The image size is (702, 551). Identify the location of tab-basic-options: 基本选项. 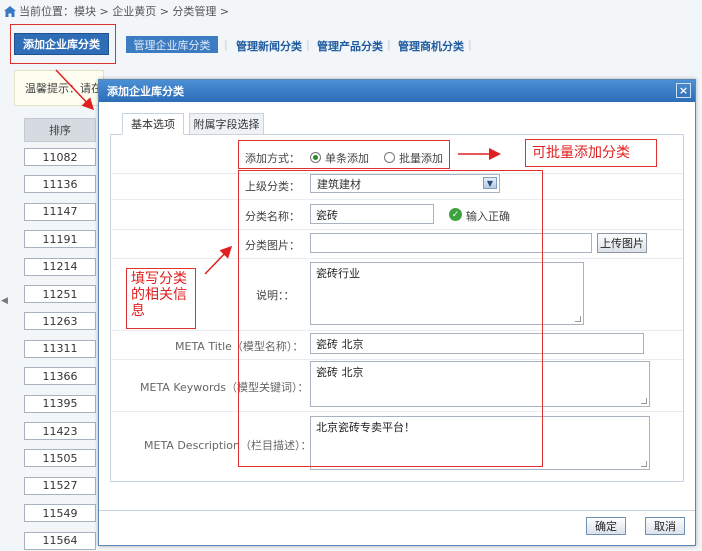
(153, 124).